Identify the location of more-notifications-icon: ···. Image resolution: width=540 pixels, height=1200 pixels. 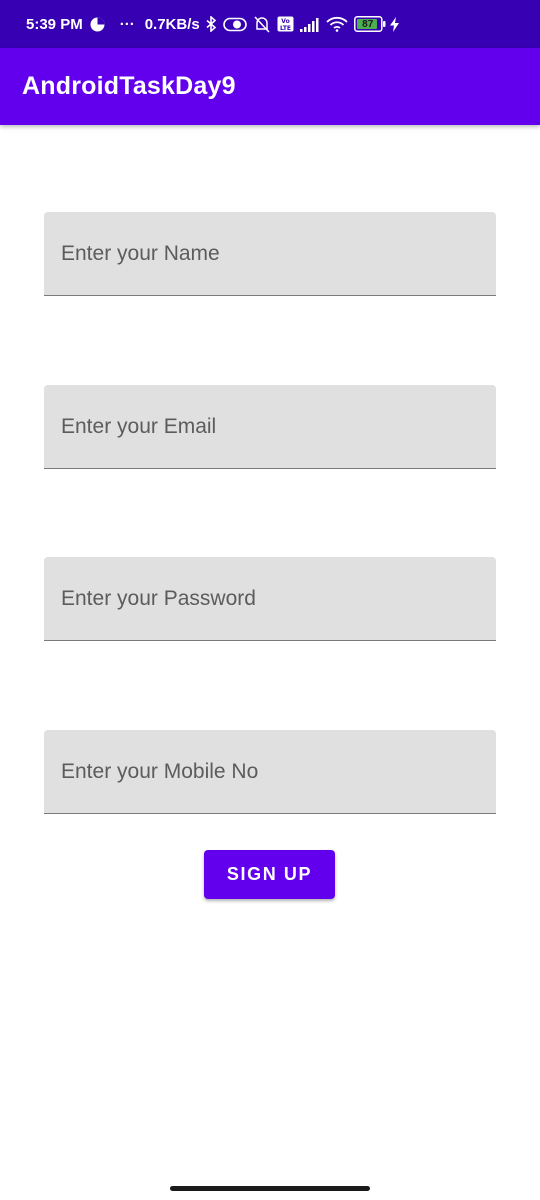
(127, 24).